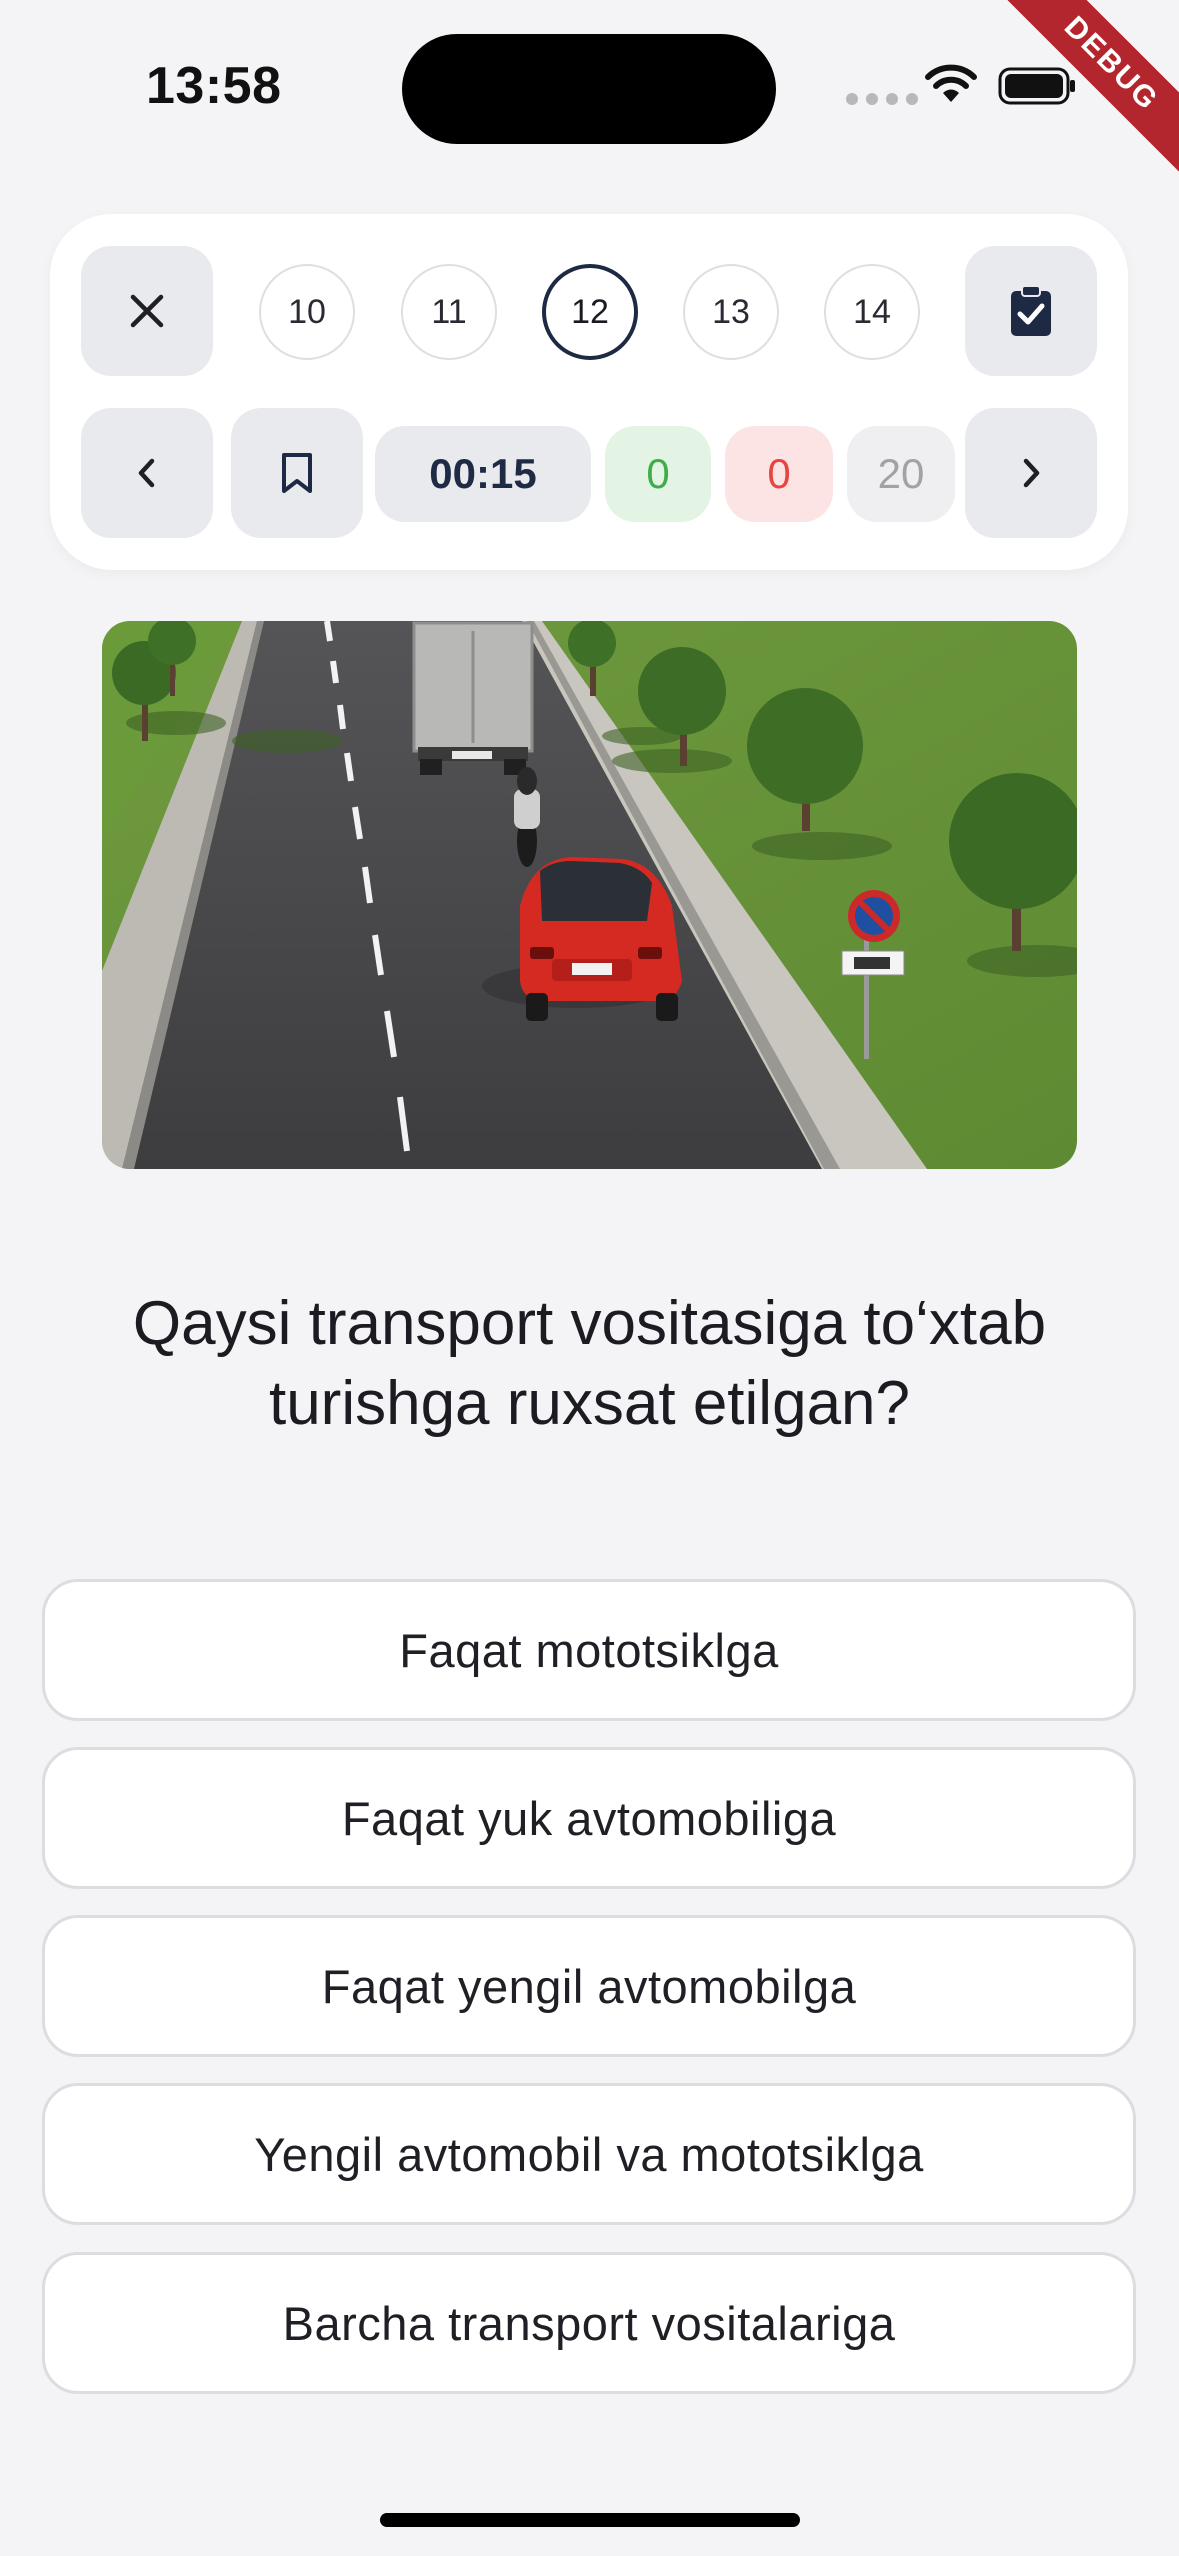  I want to click on answer-option-2: Faqat yuk avtomobiliga, so click(589, 1818).